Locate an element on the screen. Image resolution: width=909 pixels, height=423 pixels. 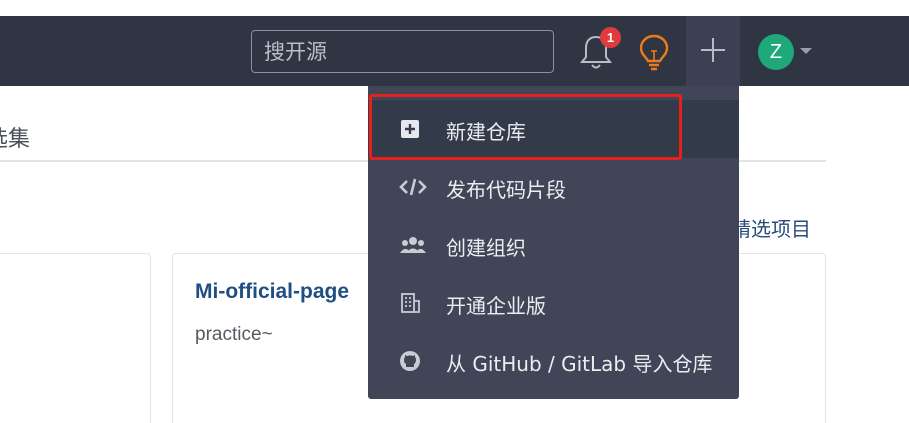
menu-item-label: 从 GitHub / GitLab 导入仓库 is located at coordinates (579, 364).